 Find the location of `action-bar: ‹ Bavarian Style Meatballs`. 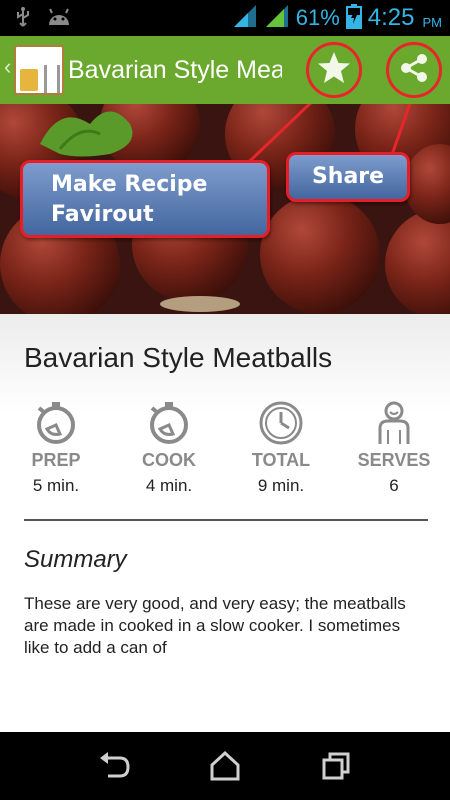

action-bar: ‹ Bavarian Style Meatballs is located at coordinates (225, 70).